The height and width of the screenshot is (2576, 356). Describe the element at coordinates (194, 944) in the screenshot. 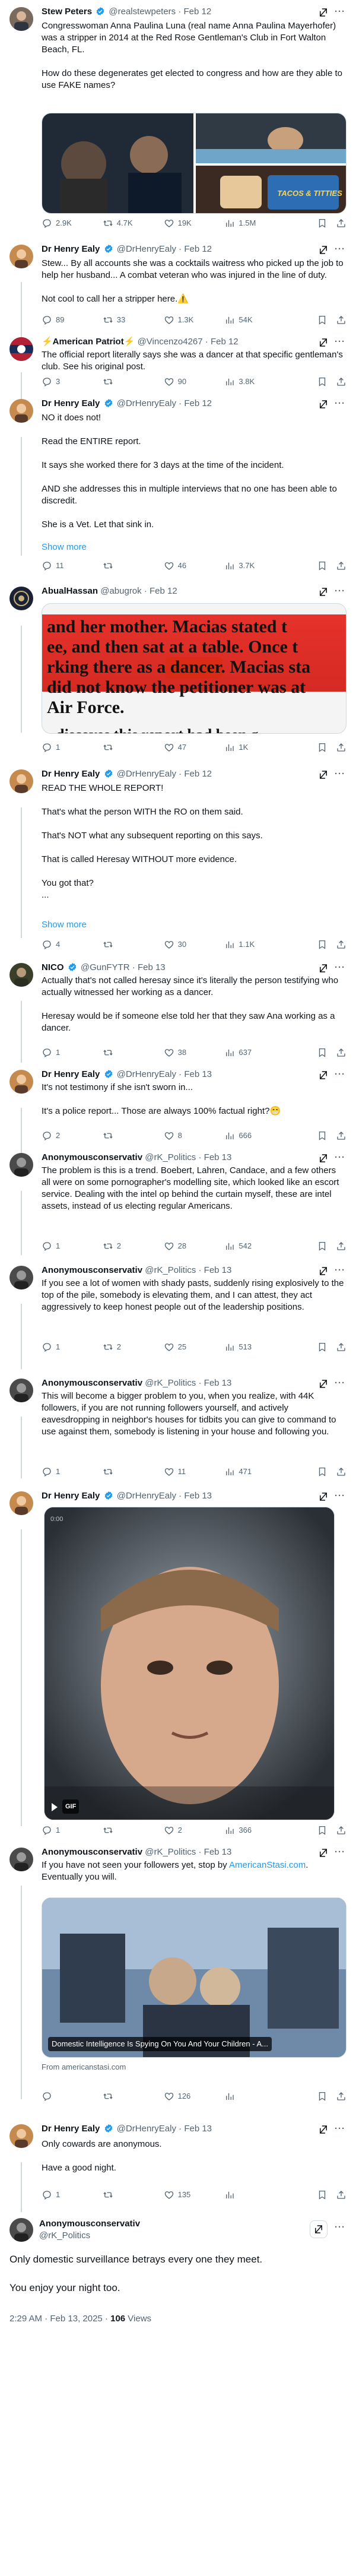

I see `like-button: 30` at that location.